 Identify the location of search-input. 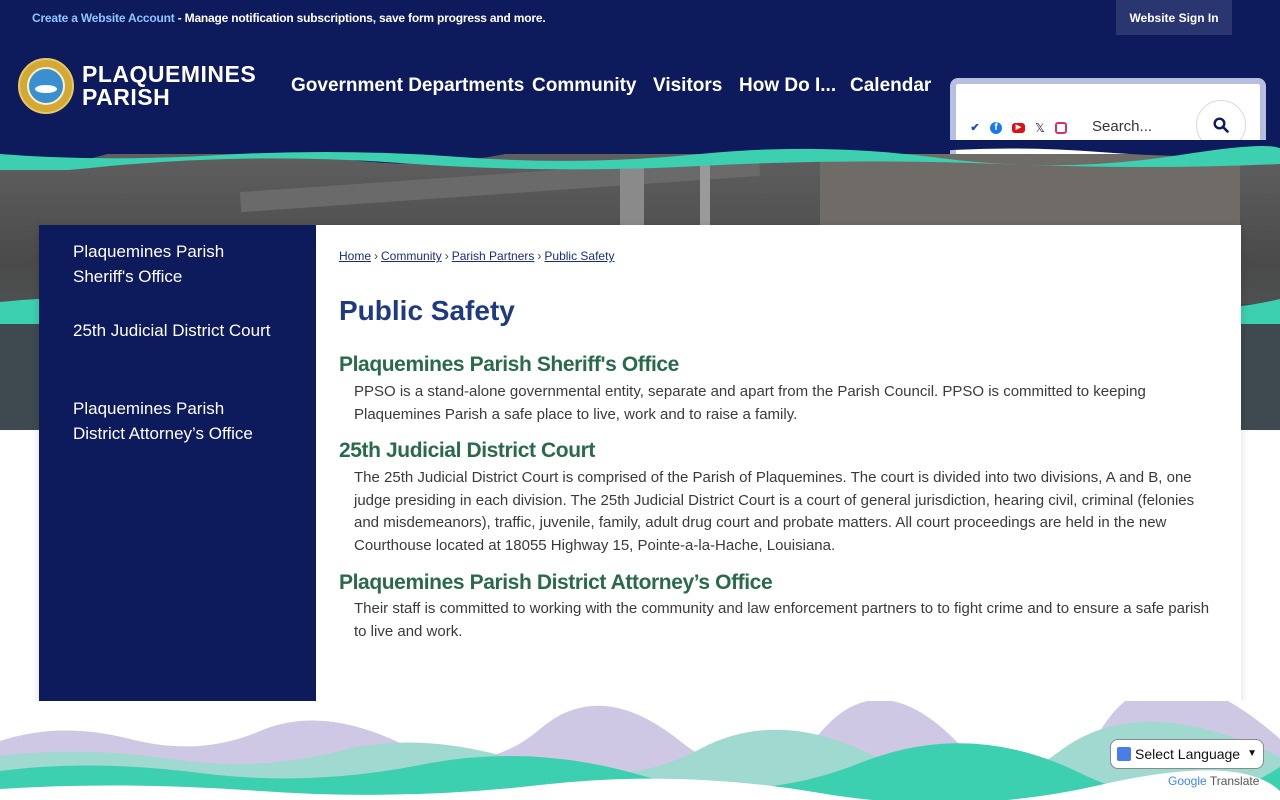
(1142, 126).